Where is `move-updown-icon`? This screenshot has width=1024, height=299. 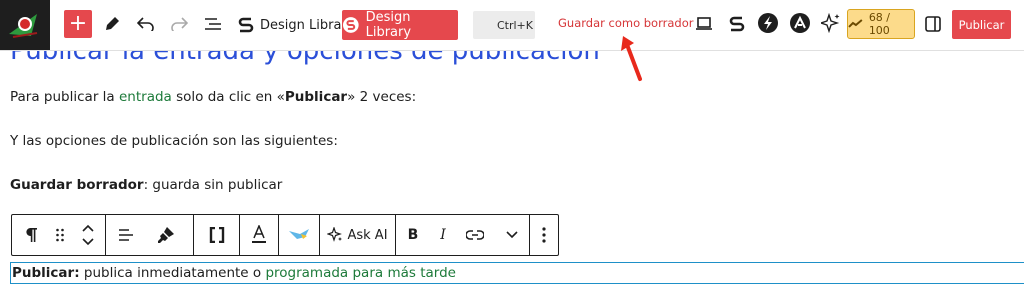 move-updown-icon is located at coordinates (87, 235).